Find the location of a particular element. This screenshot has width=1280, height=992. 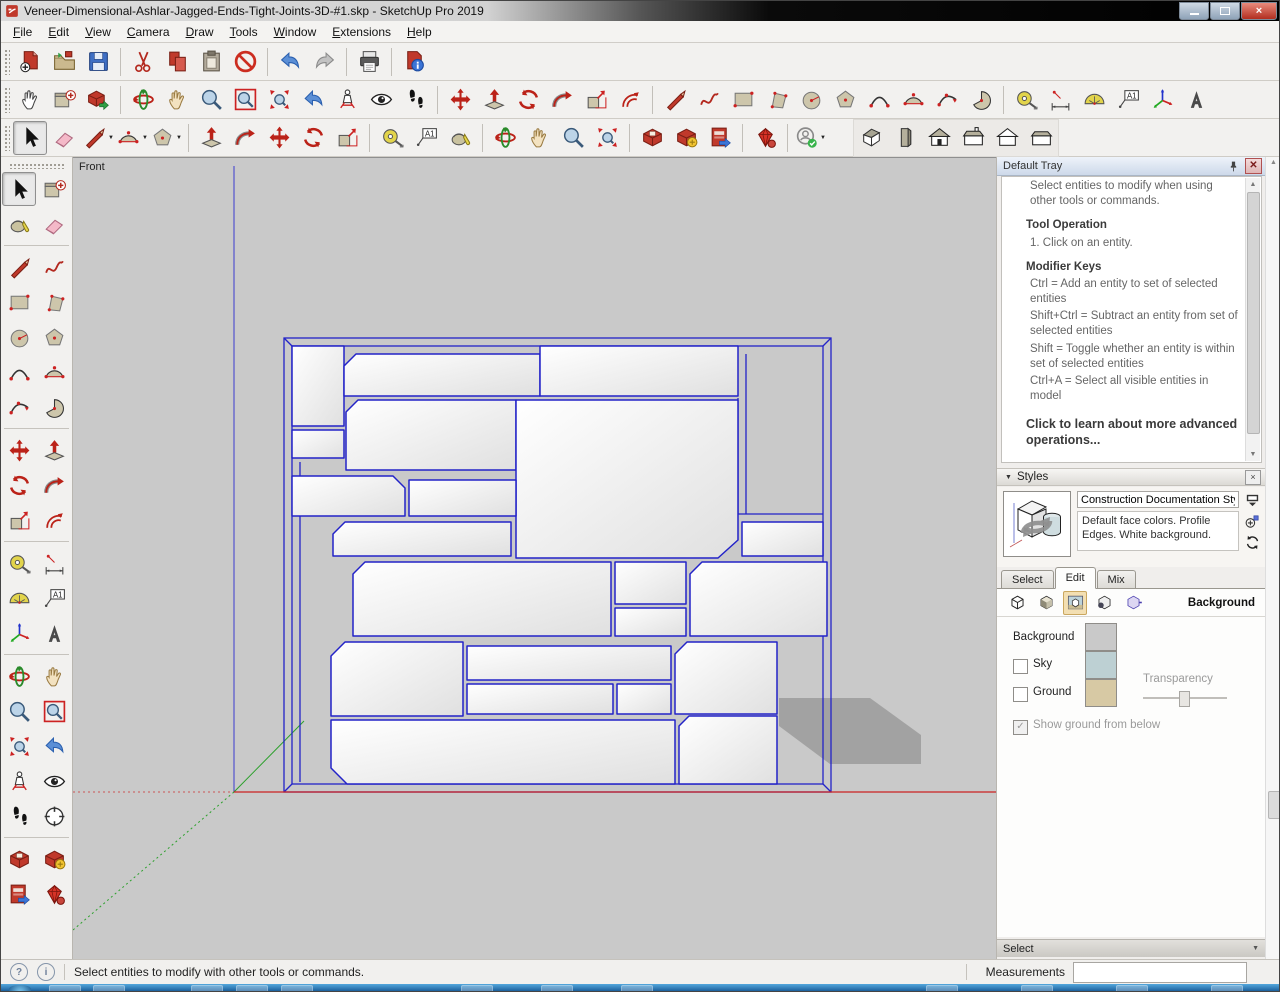

arc-button is located at coordinates (19, 372).